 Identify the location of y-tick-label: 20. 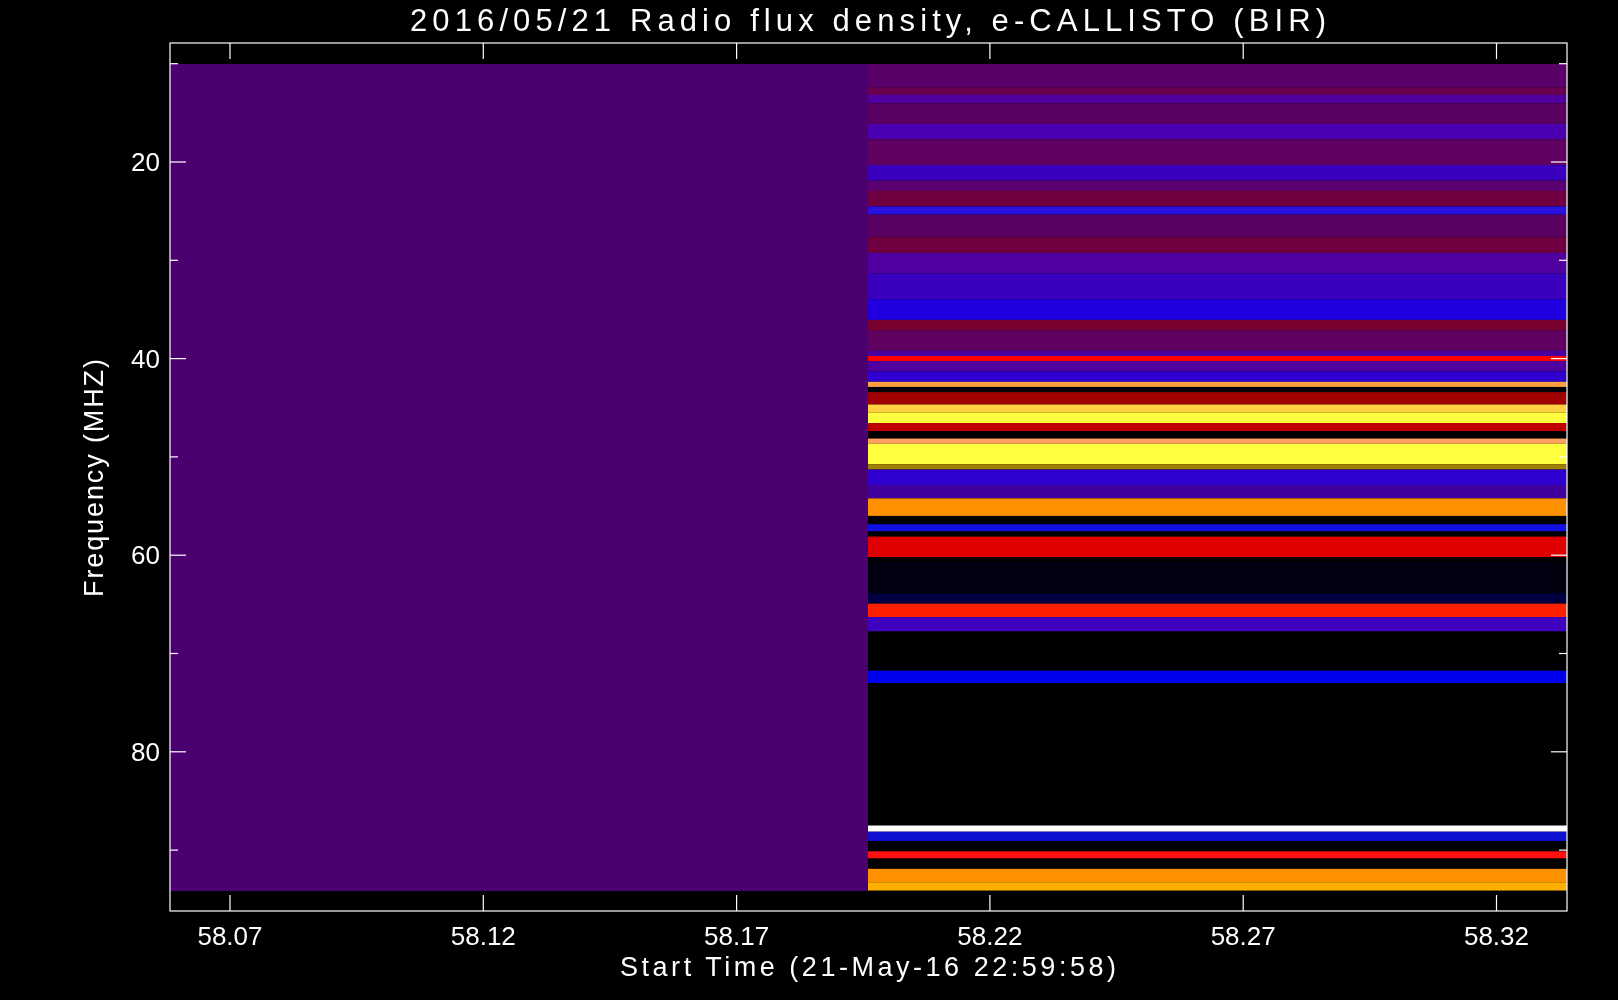
(145, 162).